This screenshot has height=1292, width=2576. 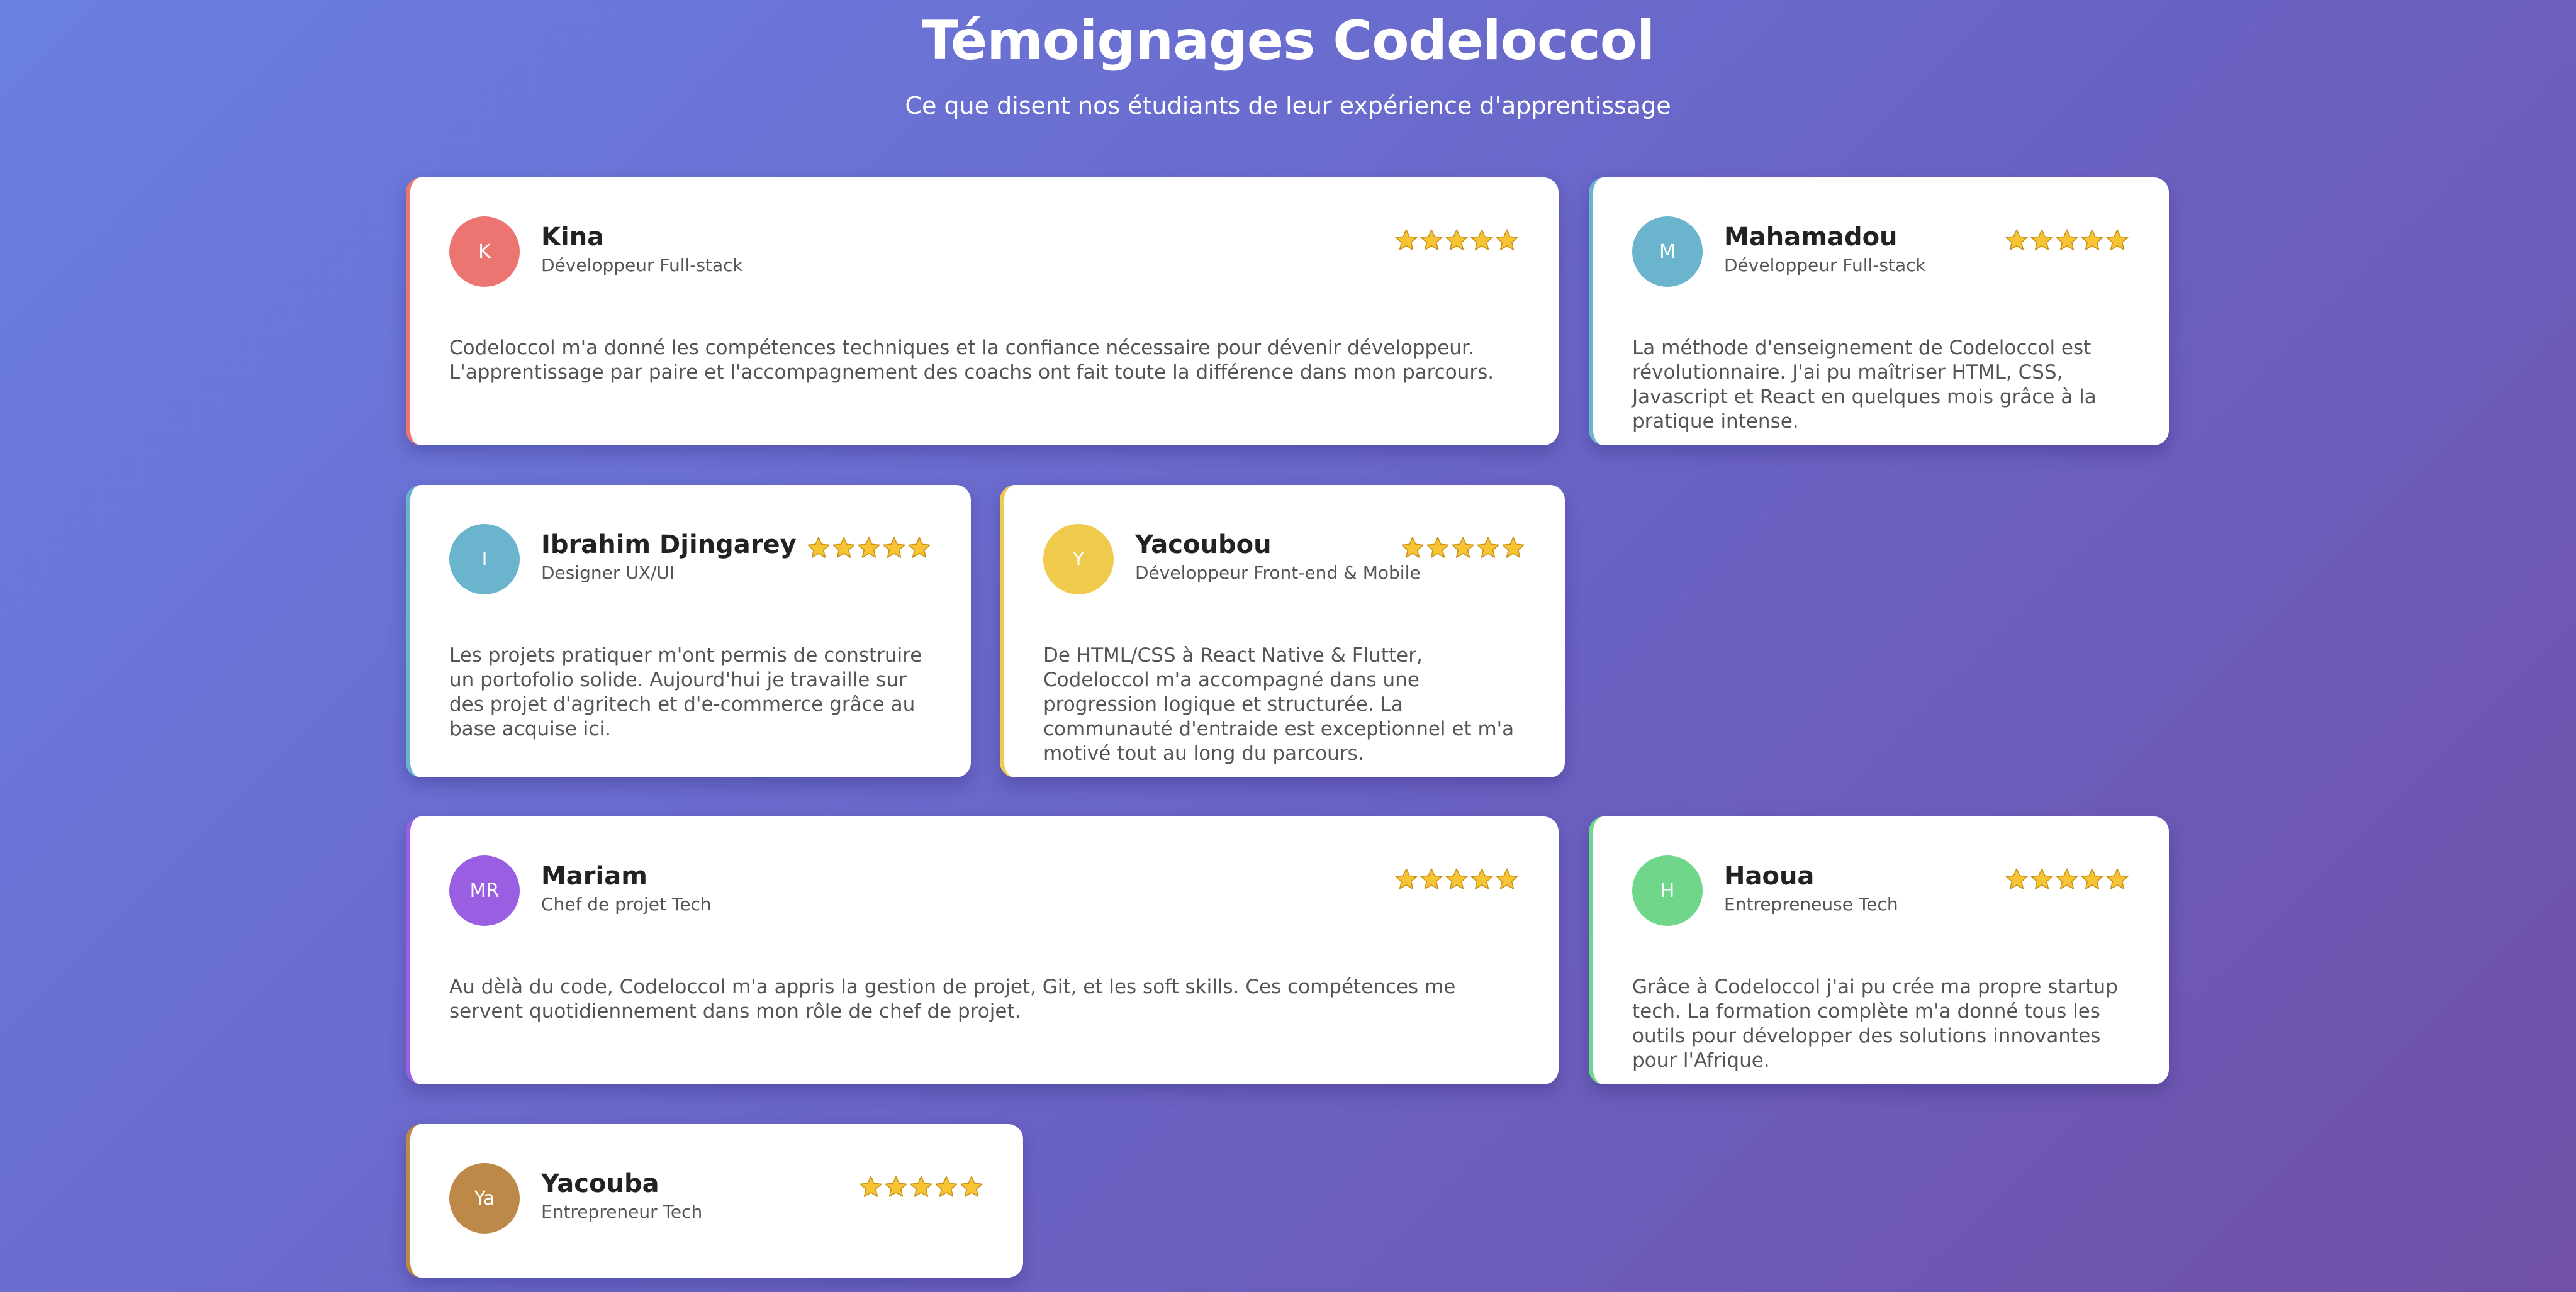 What do you see at coordinates (626, 904) in the screenshot?
I see `author-role: Chef de projet Tech` at bounding box center [626, 904].